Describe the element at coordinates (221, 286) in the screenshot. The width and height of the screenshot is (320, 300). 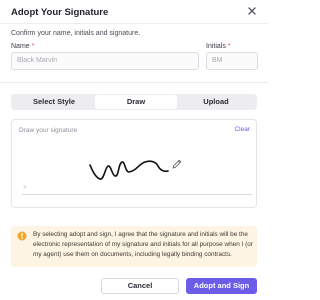
I see `adopt-and-sign-button: Adopt and Sign` at that location.